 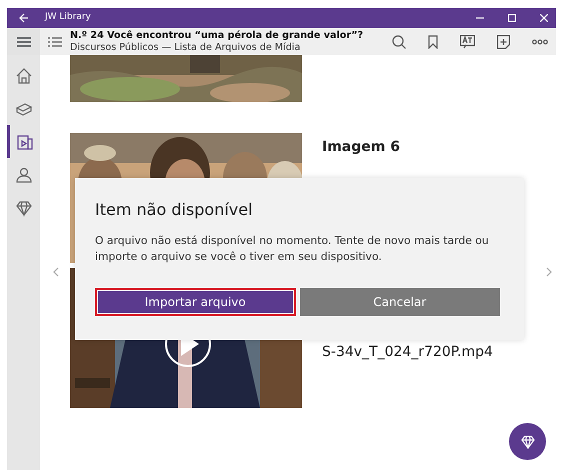 I want to click on cancel-button: Cancelar, so click(x=400, y=302).